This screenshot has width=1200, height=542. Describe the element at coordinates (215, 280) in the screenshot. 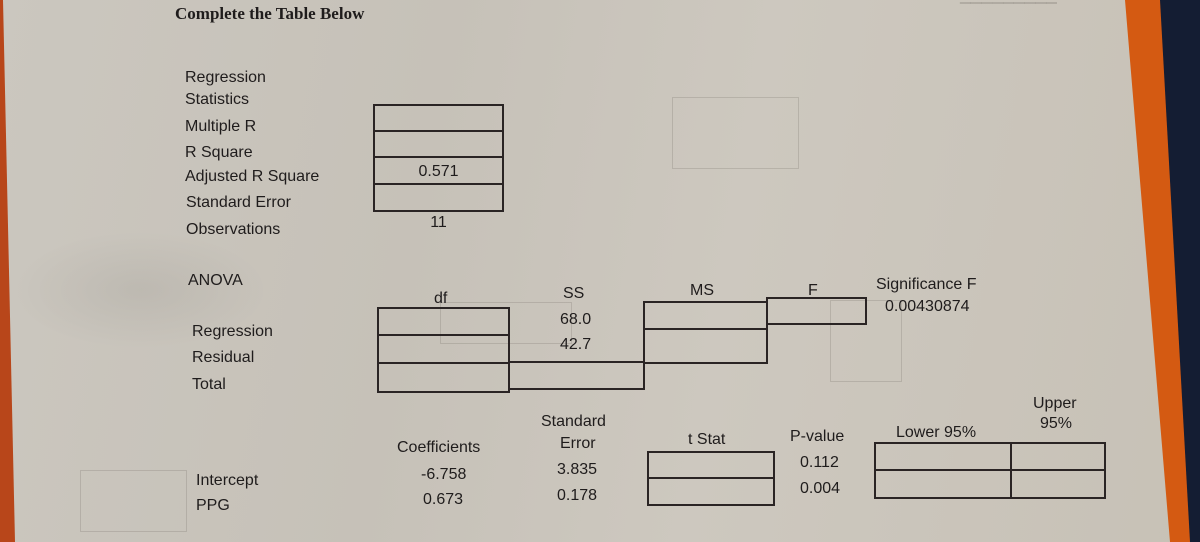

I see `anova-heading: ANOVA` at that location.